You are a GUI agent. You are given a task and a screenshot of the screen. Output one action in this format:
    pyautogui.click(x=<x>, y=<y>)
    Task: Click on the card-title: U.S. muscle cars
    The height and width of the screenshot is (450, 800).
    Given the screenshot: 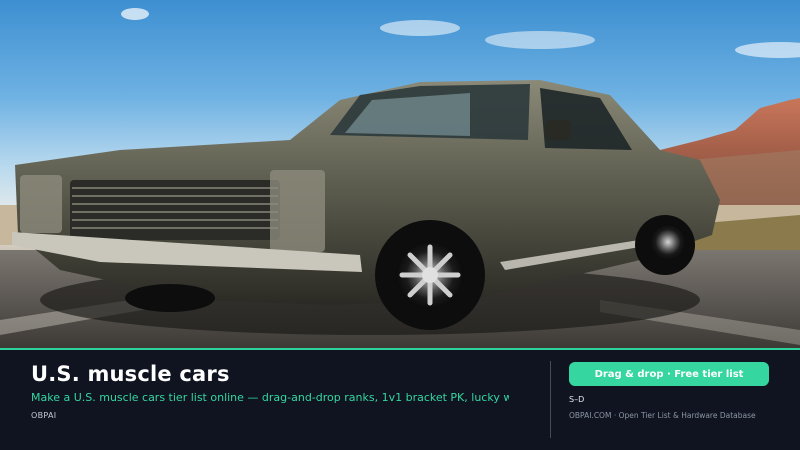 What is the action you would take?
    pyautogui.click(x=130, y=374)
    